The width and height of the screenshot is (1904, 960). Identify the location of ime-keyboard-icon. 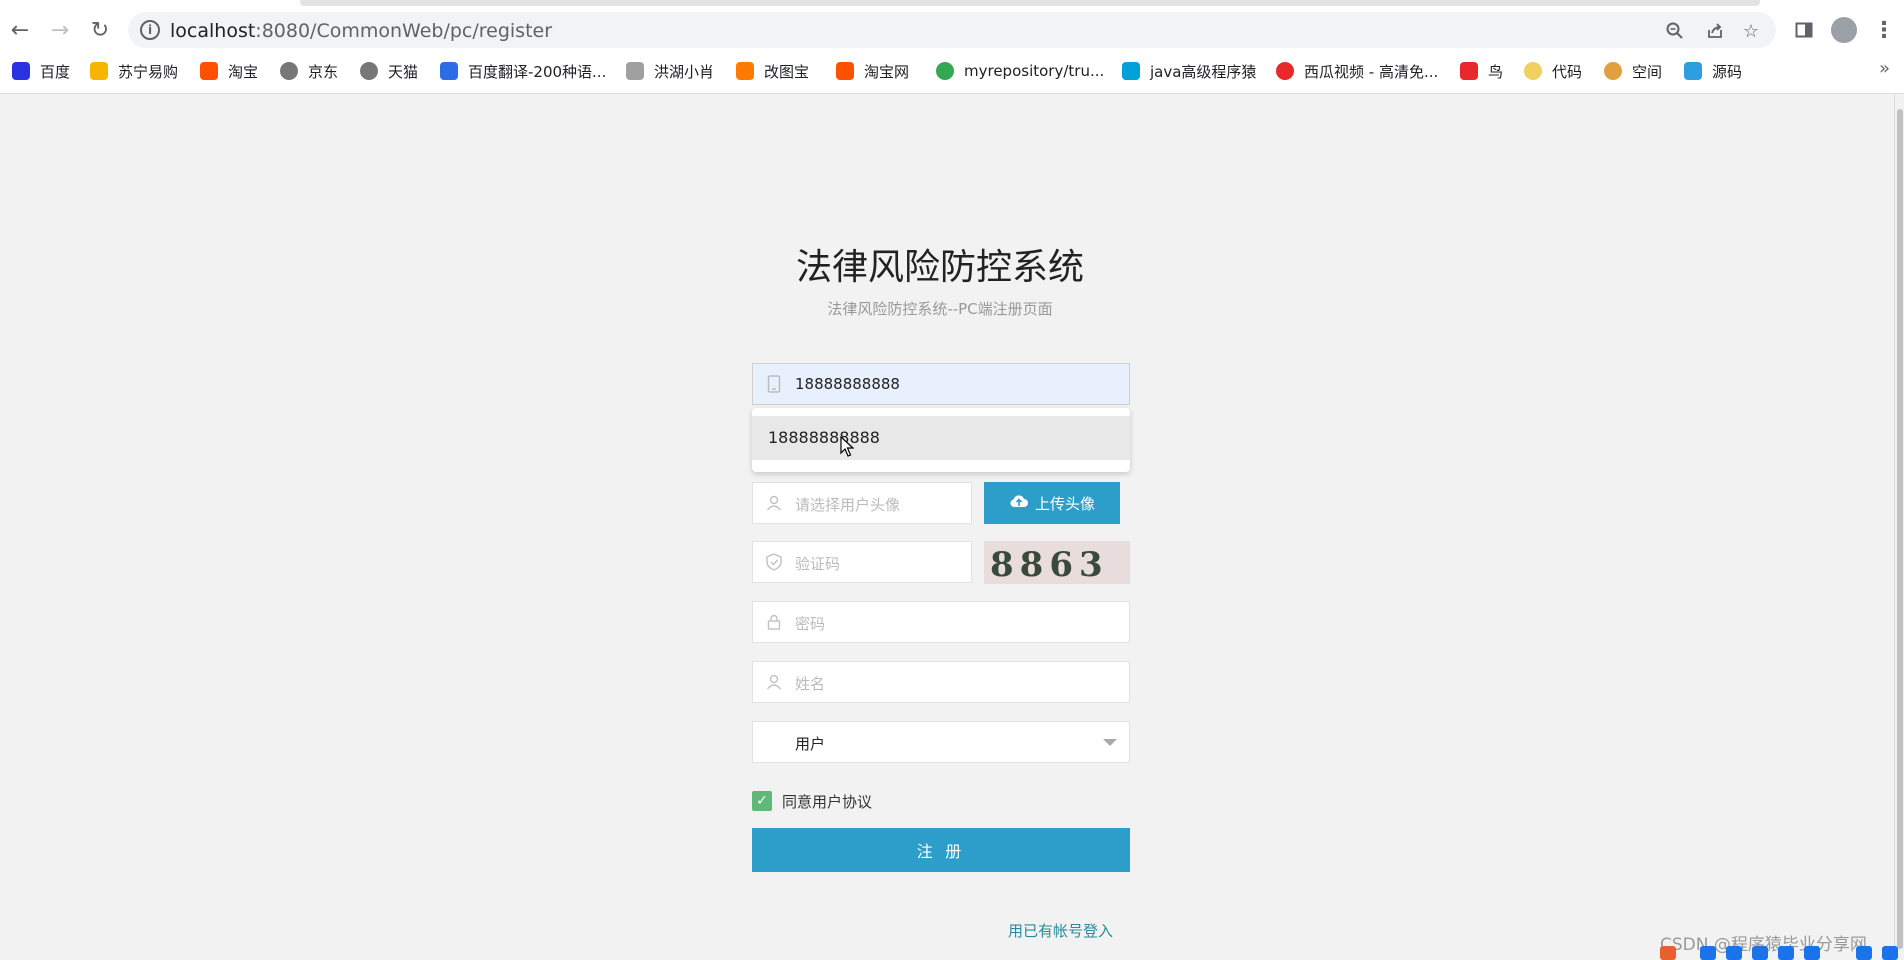
(1812, 953).